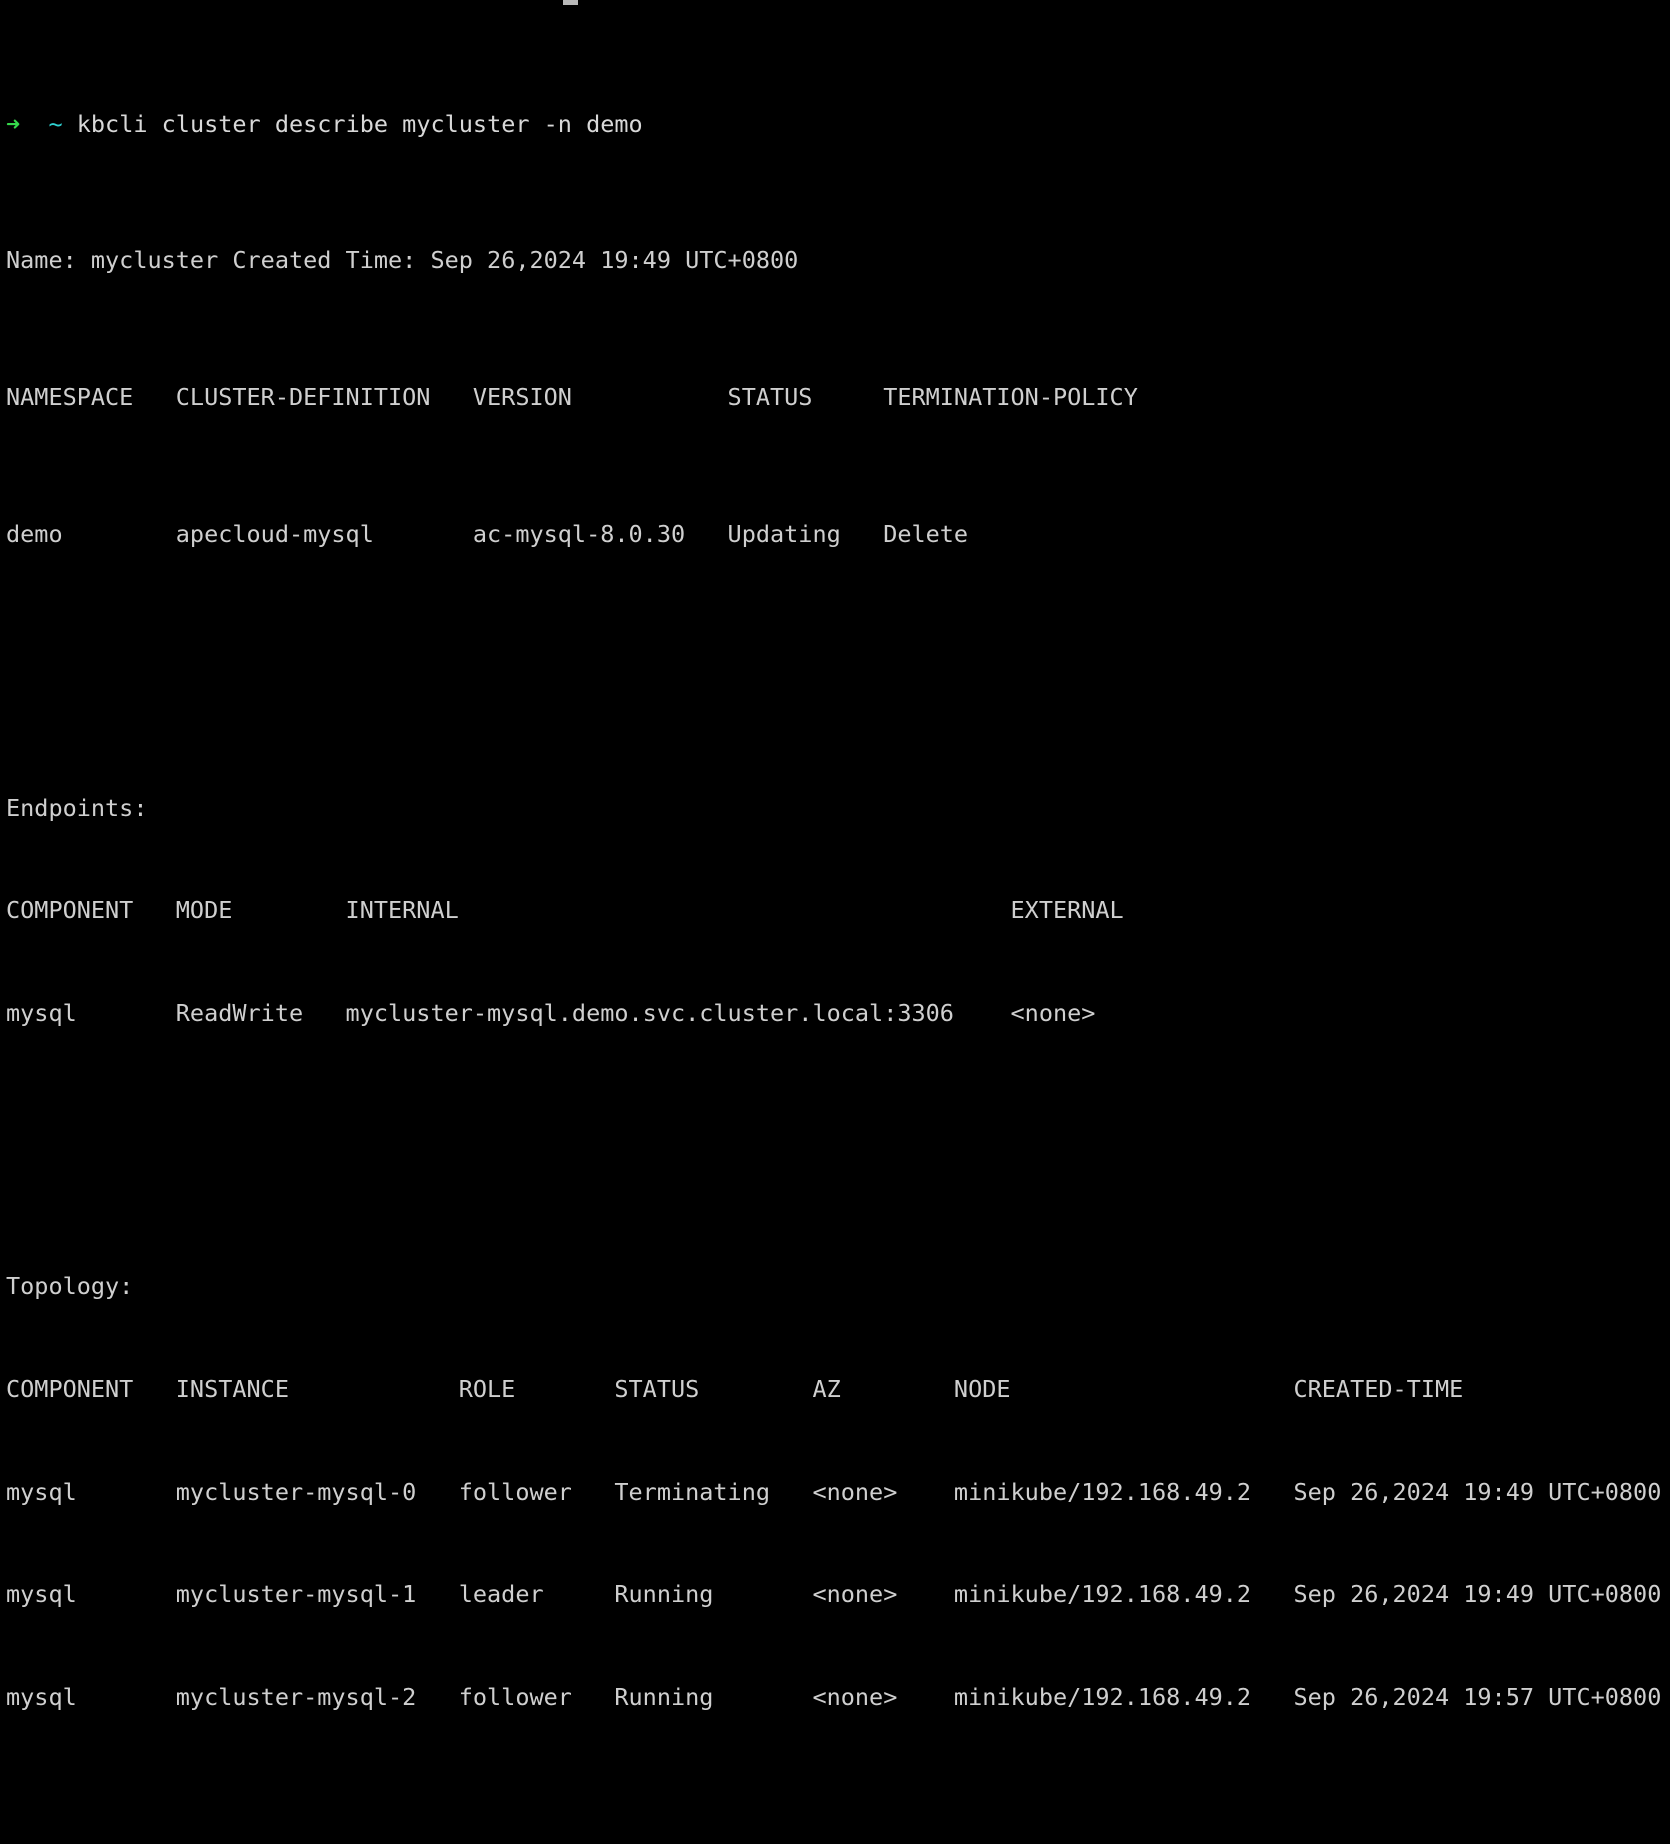 The width and height of the screenshot is (1670, 1844). Describe the element at coordinates (565, 910) in the screenshot. I see `endpoints-table-header: COMPONENT MODE INTERNAL EXTERNAL` at that location.